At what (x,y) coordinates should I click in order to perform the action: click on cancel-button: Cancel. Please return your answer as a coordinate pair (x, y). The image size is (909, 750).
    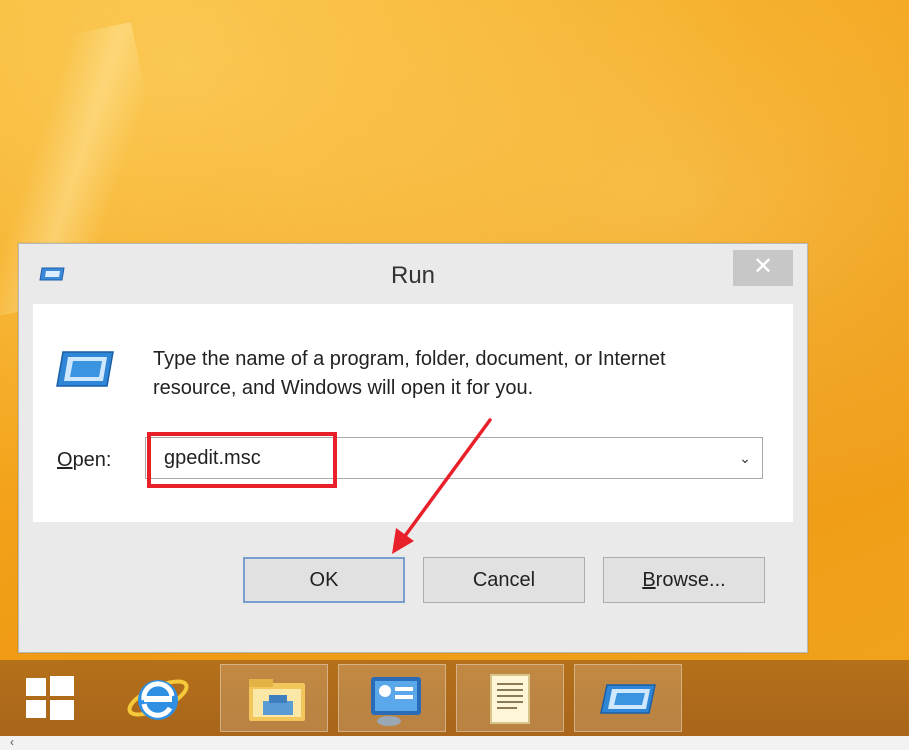
    Looking at the image, I should click on (504, 580).